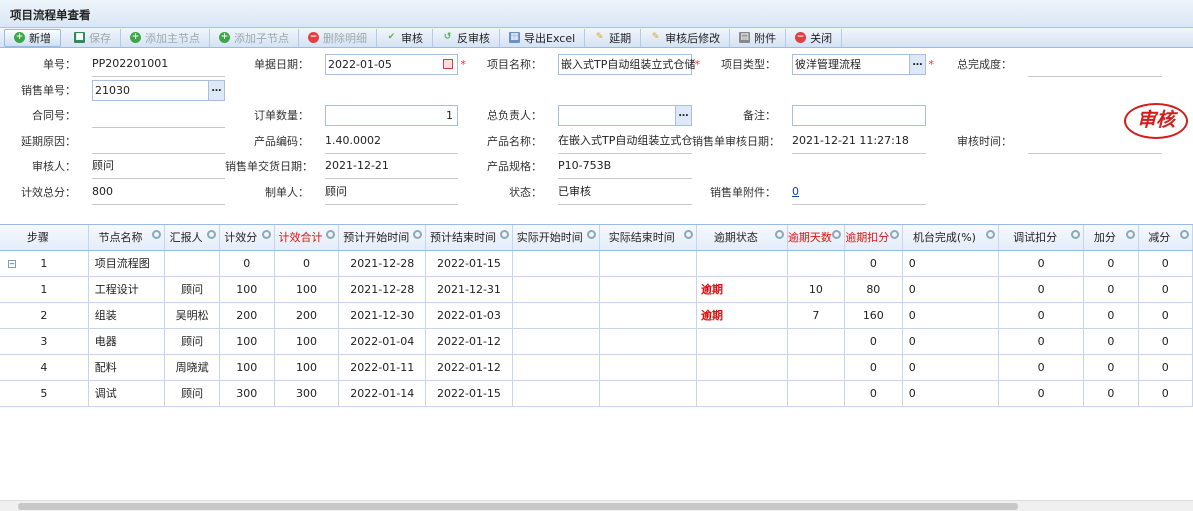  I want to click on table-cell: 100, so click(247, 341).